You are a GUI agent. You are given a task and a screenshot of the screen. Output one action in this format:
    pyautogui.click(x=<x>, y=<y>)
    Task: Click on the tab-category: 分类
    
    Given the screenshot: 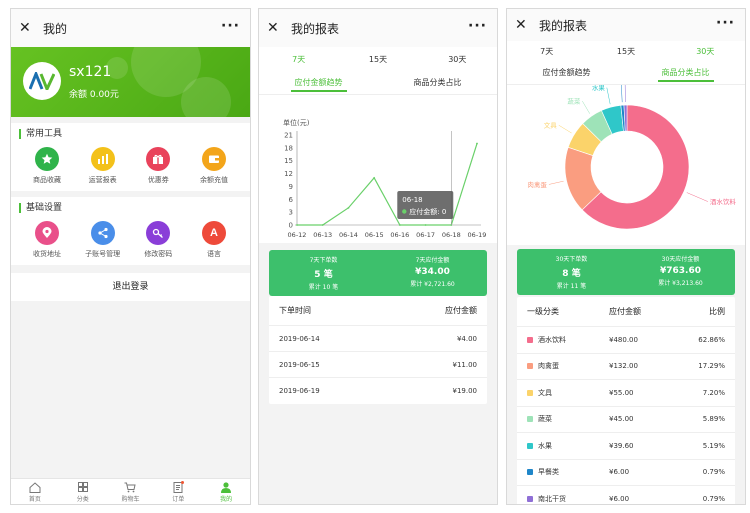 What is the action you would take?
    pyautogui.click(x=83, y=491)
    